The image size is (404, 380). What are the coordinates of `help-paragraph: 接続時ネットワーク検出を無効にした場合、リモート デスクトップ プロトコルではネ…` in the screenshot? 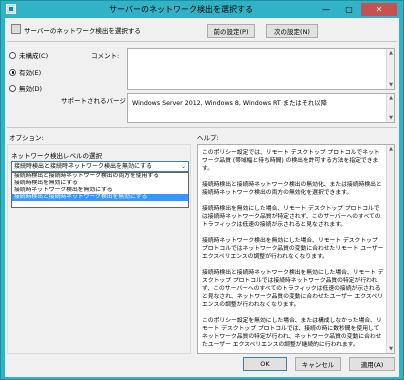 It's located at (293, 249).